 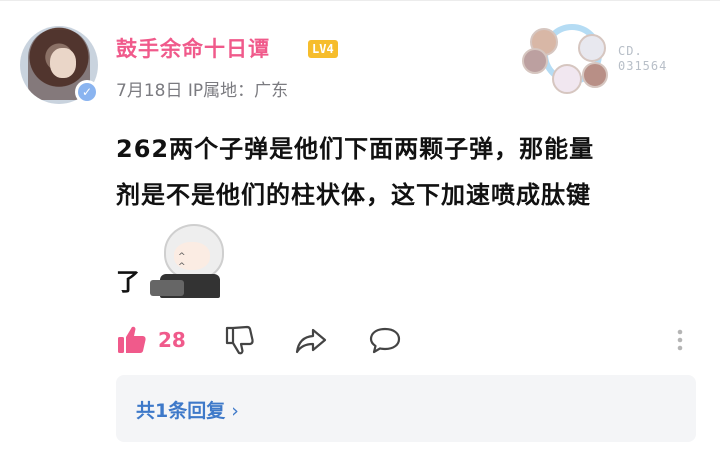 I want to click on comment-button, so click(x=385, y=340).